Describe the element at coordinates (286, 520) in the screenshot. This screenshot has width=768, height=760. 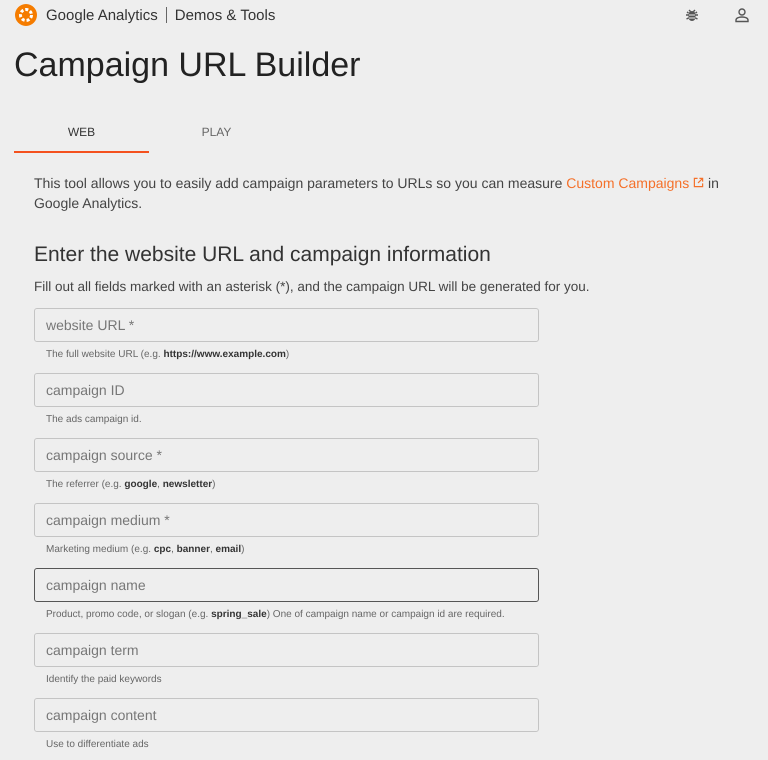
I see `input-field: campaign medium *` at that location.